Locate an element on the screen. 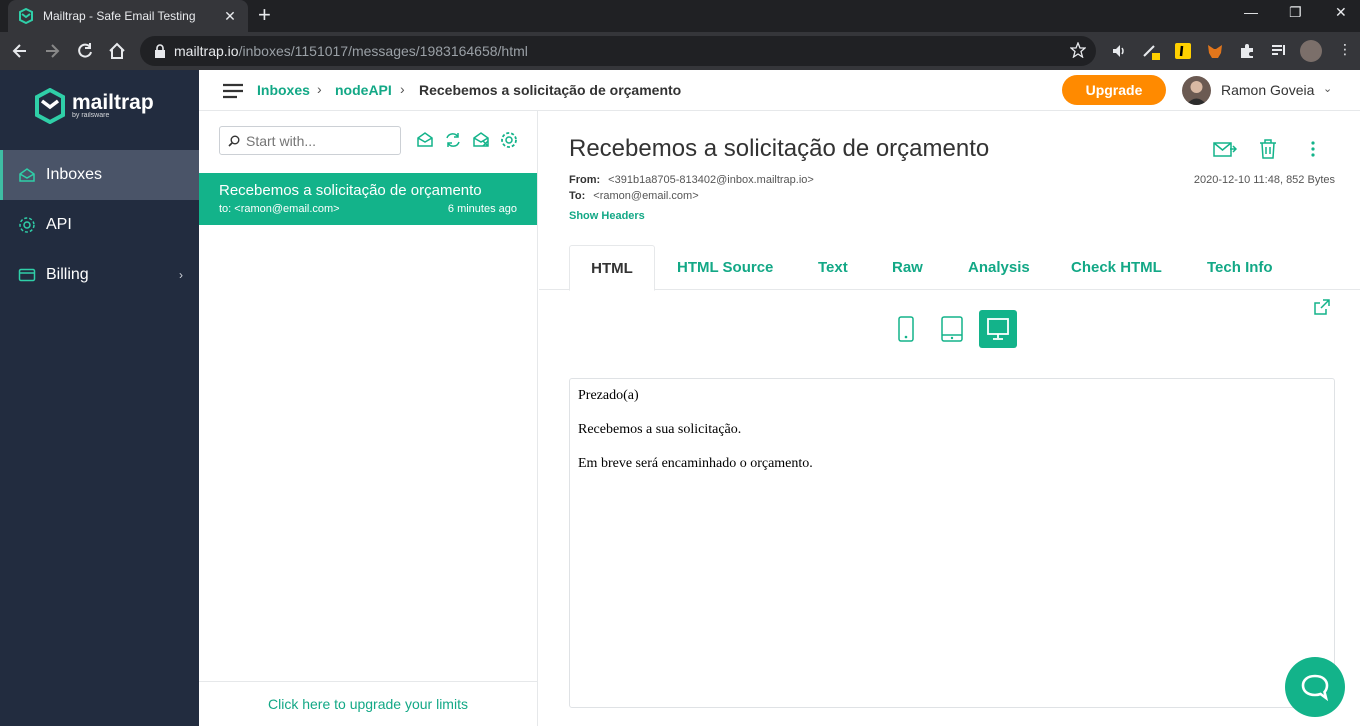  browser-tab-bar: Mailtrap - Safe Email Testing ✕ + — ❐ ✕ is located at coordinates (680, 16).